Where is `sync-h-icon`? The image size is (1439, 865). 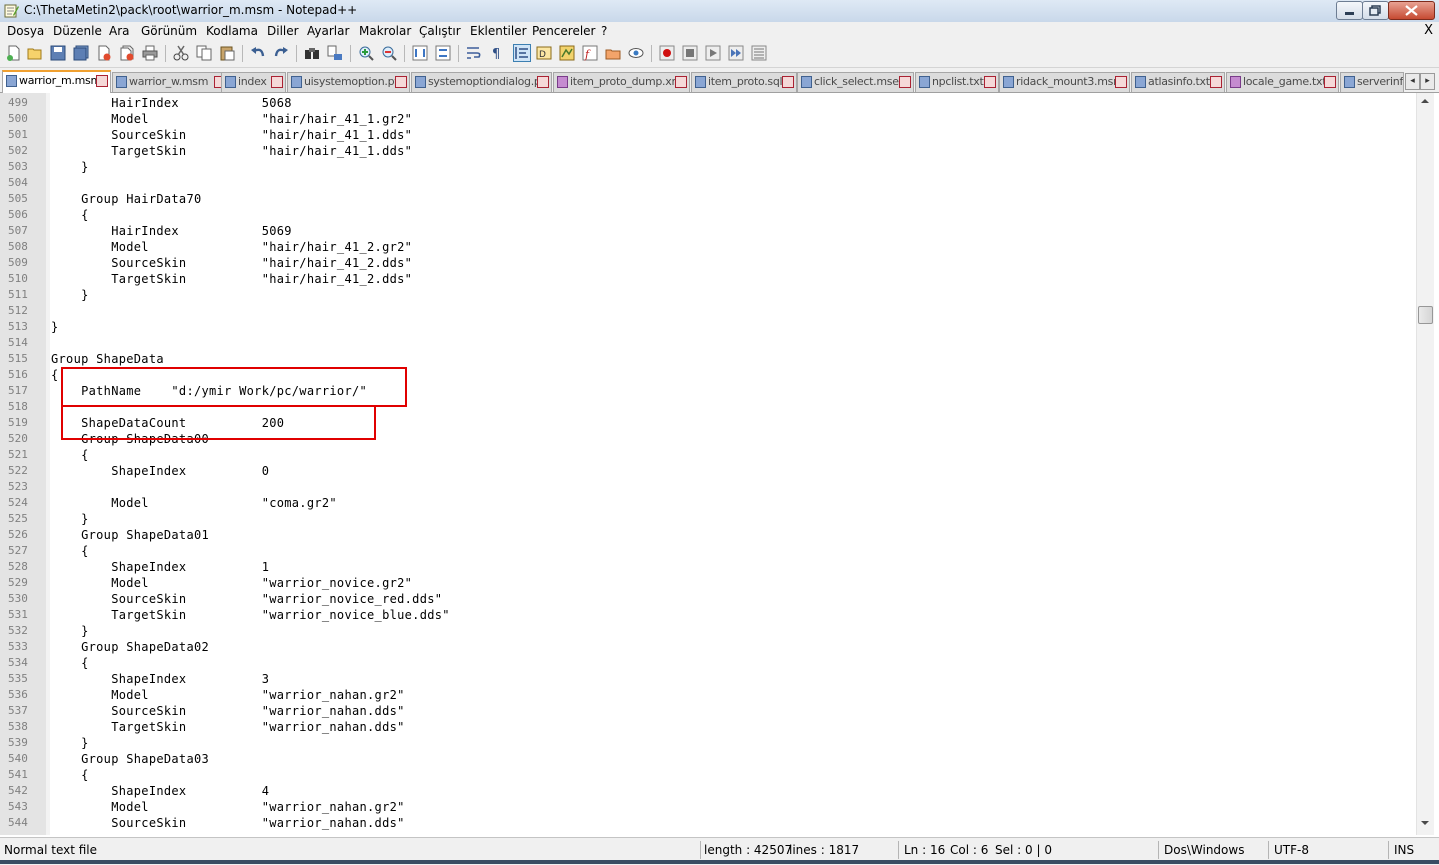 sync-h-icon is located at coordinates (443, 53).